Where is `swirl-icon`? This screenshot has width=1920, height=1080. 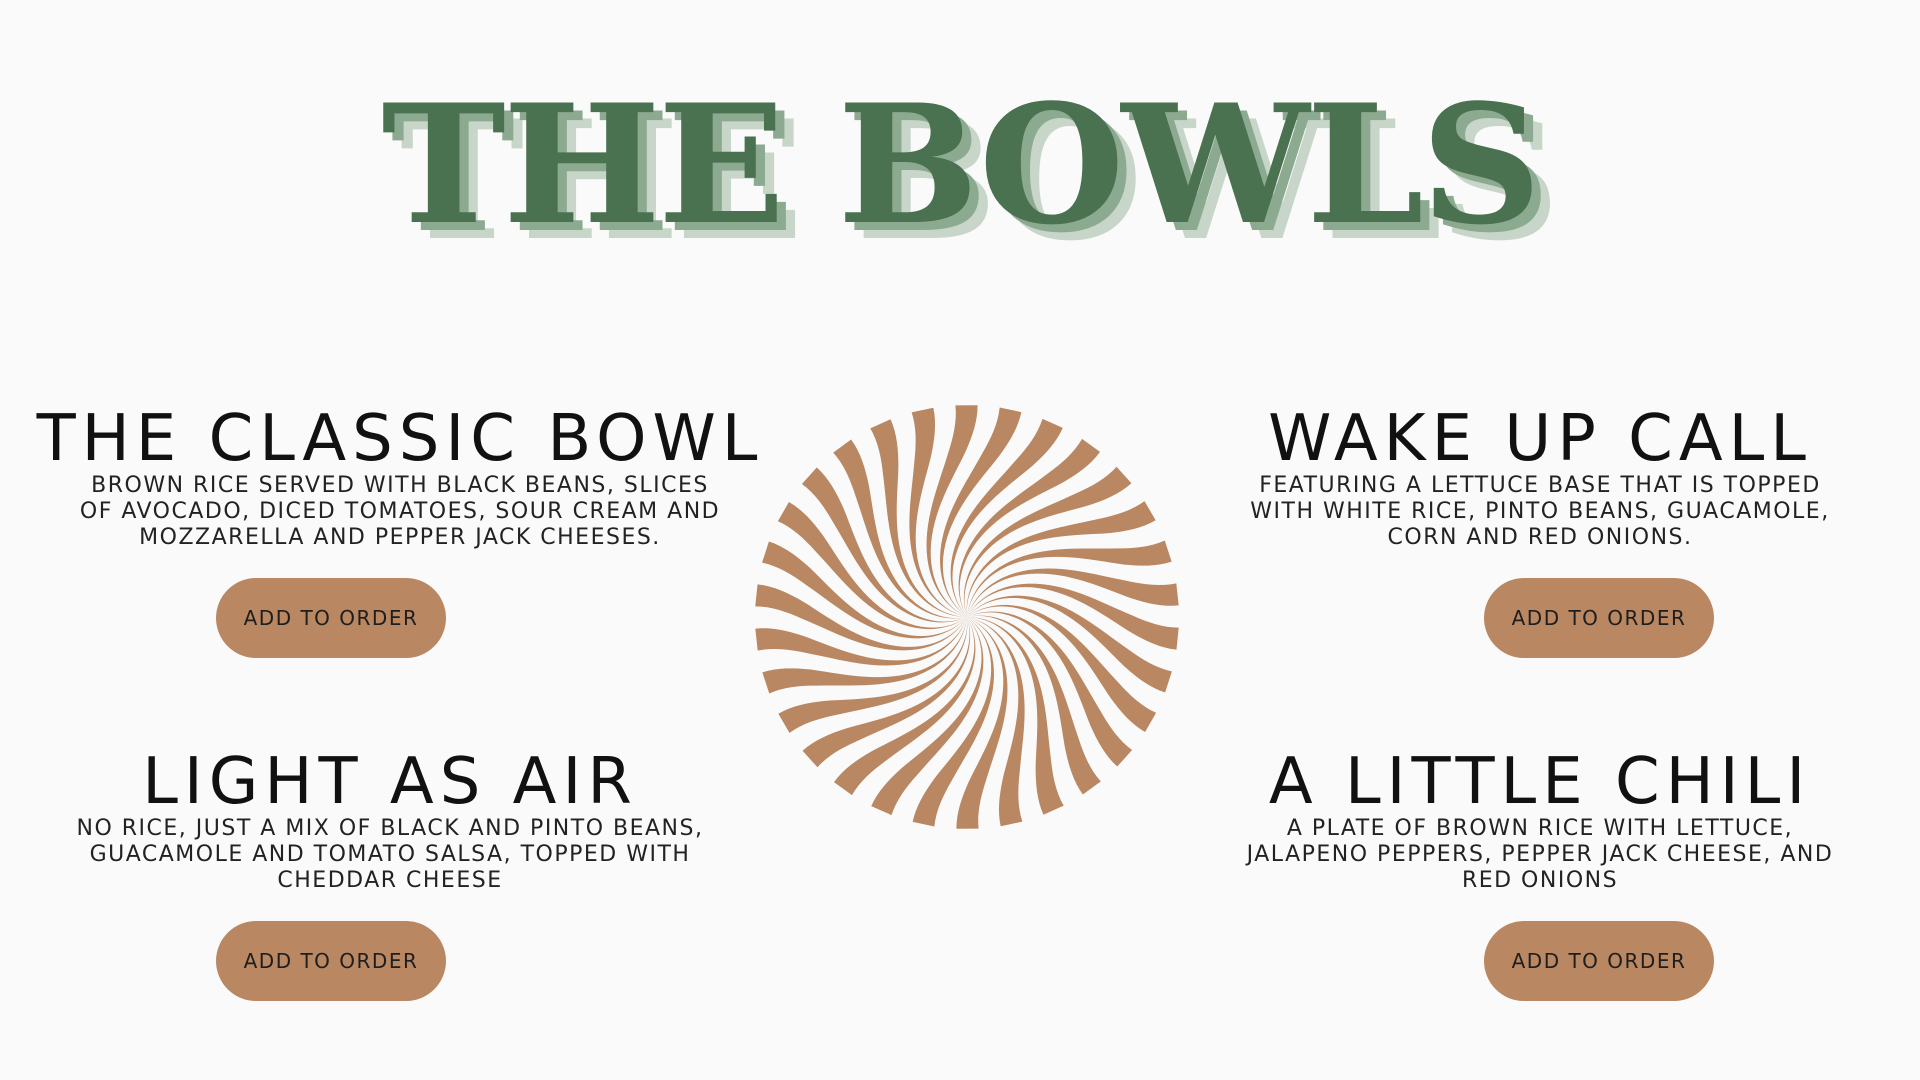 swirl-icon is located at coordinates (967, 617).